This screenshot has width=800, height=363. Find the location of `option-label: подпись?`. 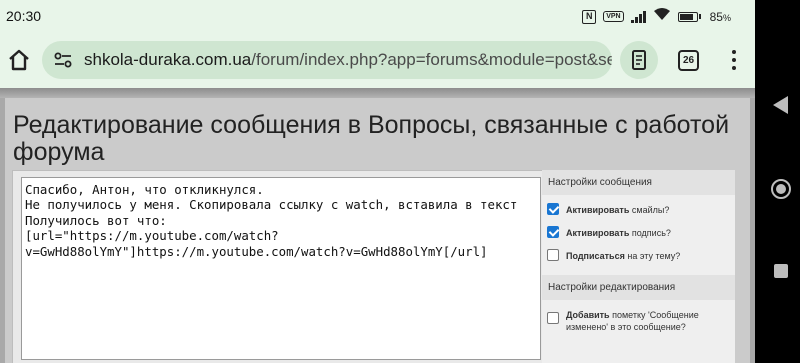

option-label: подпись? is located at coordinates (650, 233).